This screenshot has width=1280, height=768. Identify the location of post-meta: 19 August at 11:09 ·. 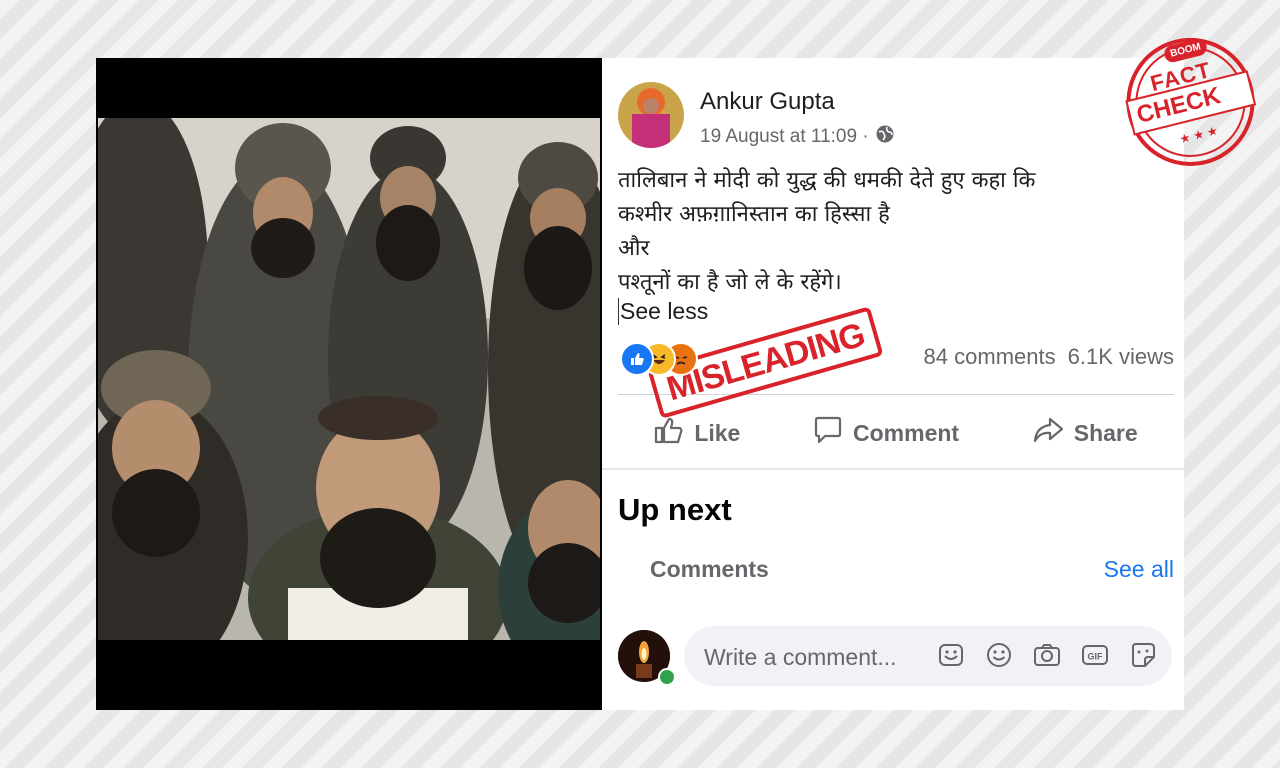
(797, 137).